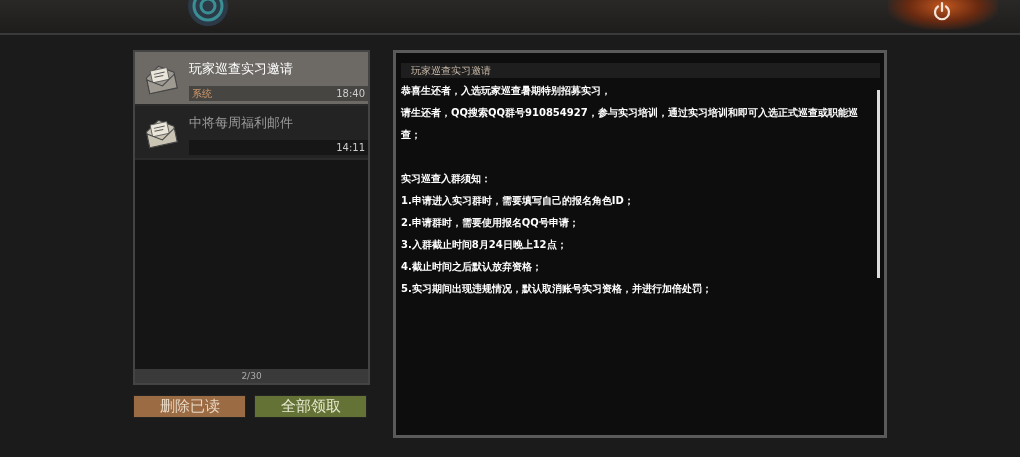 The height and width of the screenshot is (457, 1020). I want to click on message-title: 玩家巡查实习邀请, so click(640, 70).